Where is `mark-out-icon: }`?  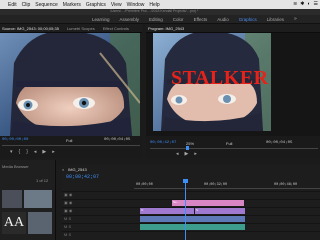 mark-out-icon: } is located at coordinates (27, 152).